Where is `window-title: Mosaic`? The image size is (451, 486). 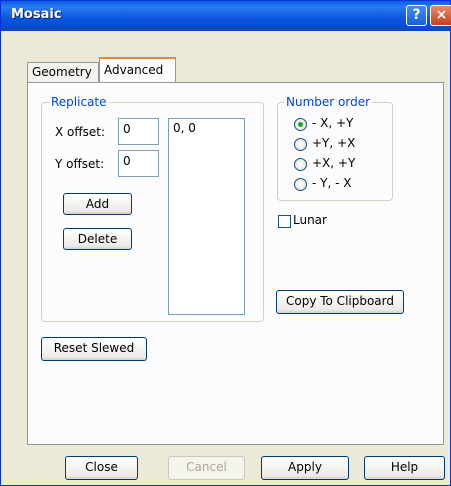 window-title: Mosaic is located at coordinates (36, 14).